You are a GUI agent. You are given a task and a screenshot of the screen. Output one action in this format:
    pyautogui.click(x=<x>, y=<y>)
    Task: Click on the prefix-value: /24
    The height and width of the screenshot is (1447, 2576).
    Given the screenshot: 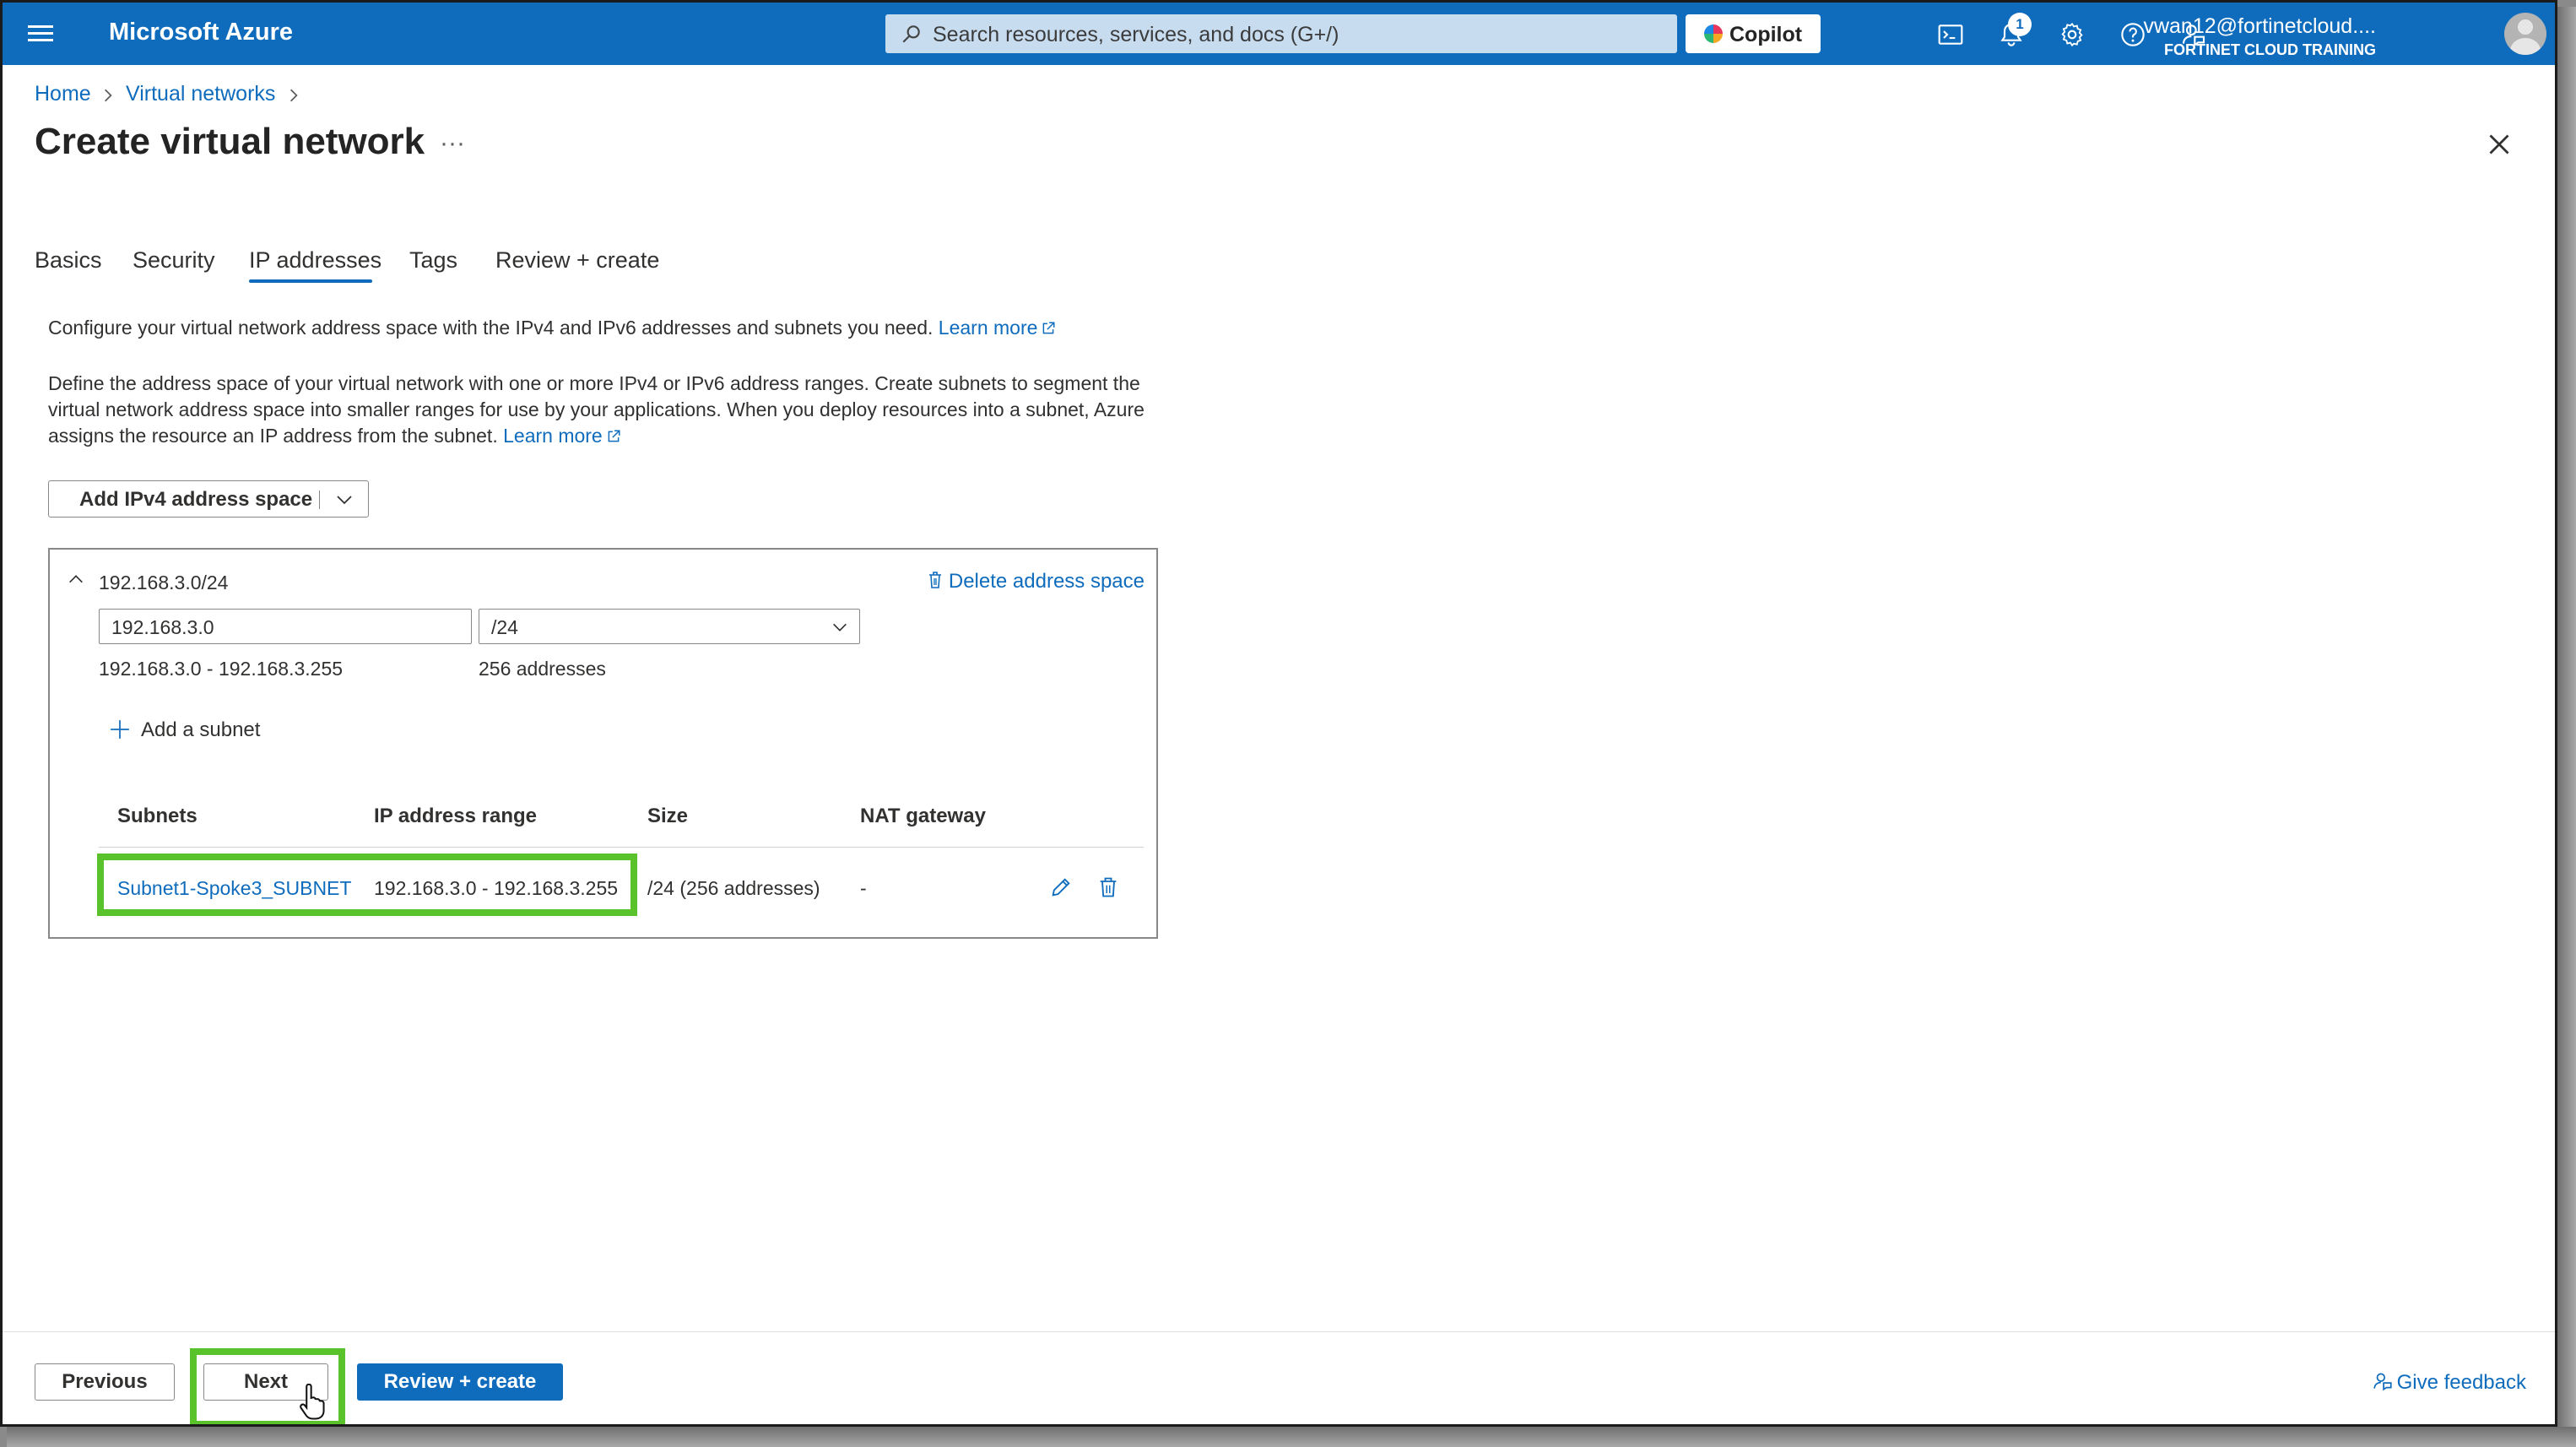 What is the action you would take?
    pyautogui.click(x=504, y=627)
    